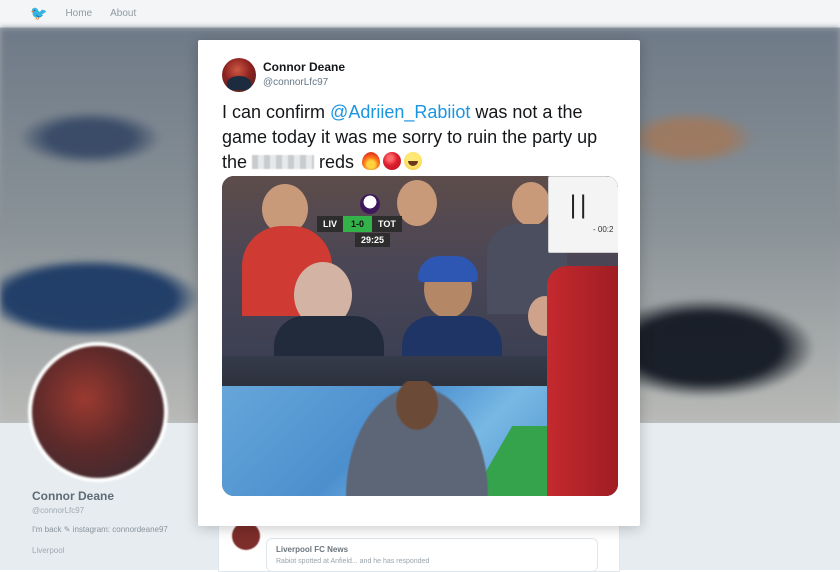 This screenshot has height=572, width=840. Describe the element at coordinates (304, 67) in the screenshot. I see `author-name: Connor Deane` at that location.